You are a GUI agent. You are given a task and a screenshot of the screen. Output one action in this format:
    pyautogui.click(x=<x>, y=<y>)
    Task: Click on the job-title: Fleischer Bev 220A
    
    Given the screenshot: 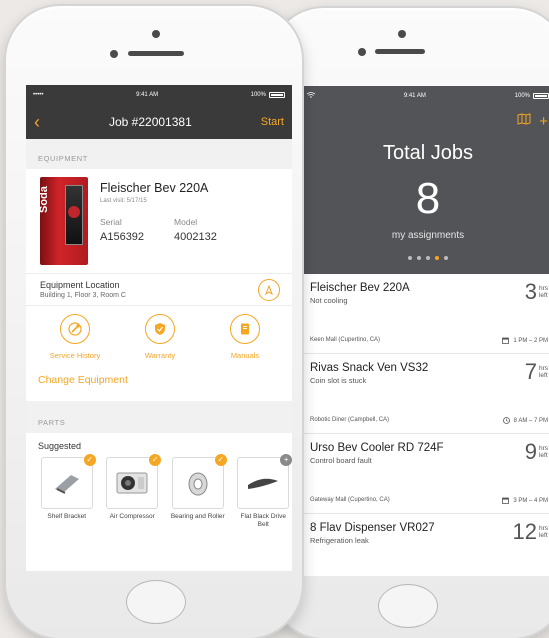 What is the action you would take?
    pyautogui.click(x=360, y=288)
    